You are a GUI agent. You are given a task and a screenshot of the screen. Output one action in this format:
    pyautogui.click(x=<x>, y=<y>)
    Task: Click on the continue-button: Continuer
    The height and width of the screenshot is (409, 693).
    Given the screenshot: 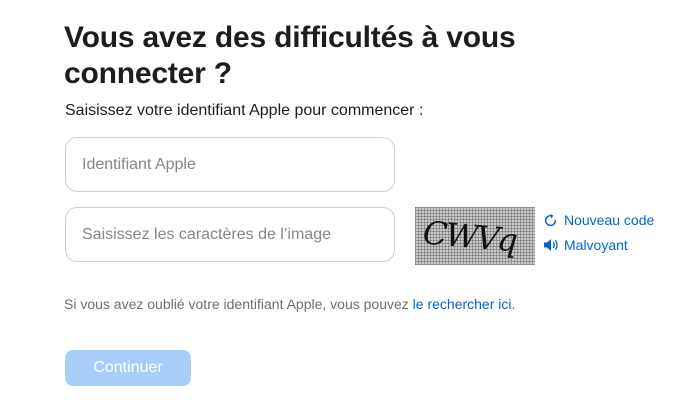 What is the action you would take?
    pyautogui.click(x=128, y=368)
    